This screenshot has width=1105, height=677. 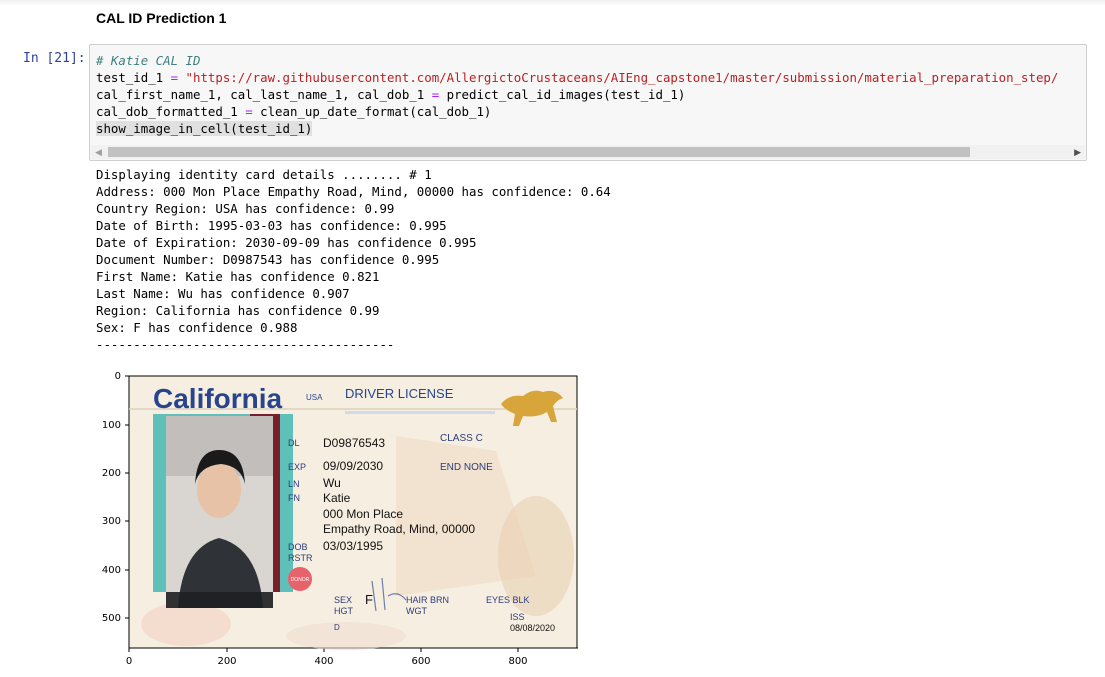 What do you see at coordinates (223, 293) in the screenshot?
I see `output-line: Last Name: Wu has confidence 0.907` at bounding box center [223, 293].